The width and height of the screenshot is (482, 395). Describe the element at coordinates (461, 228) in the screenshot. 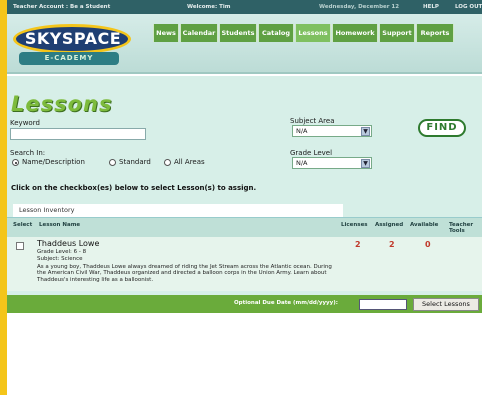

I see `col-teacher-tools: Teacher Tools` at that location.